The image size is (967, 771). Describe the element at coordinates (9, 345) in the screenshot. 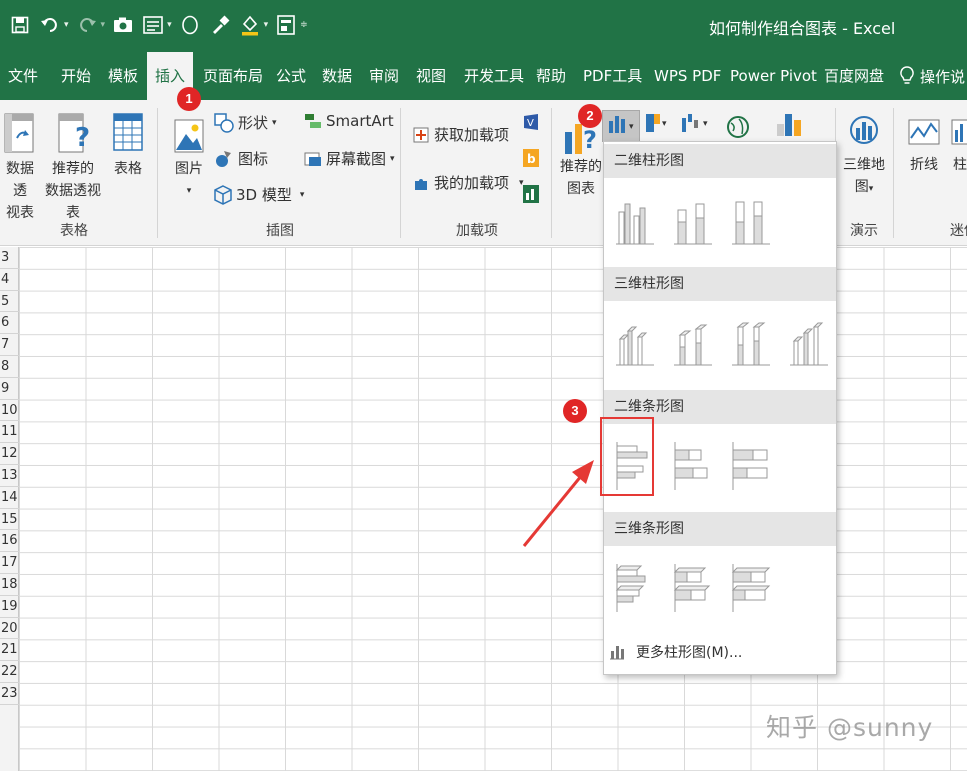

I see `row-header: 7` at that location.